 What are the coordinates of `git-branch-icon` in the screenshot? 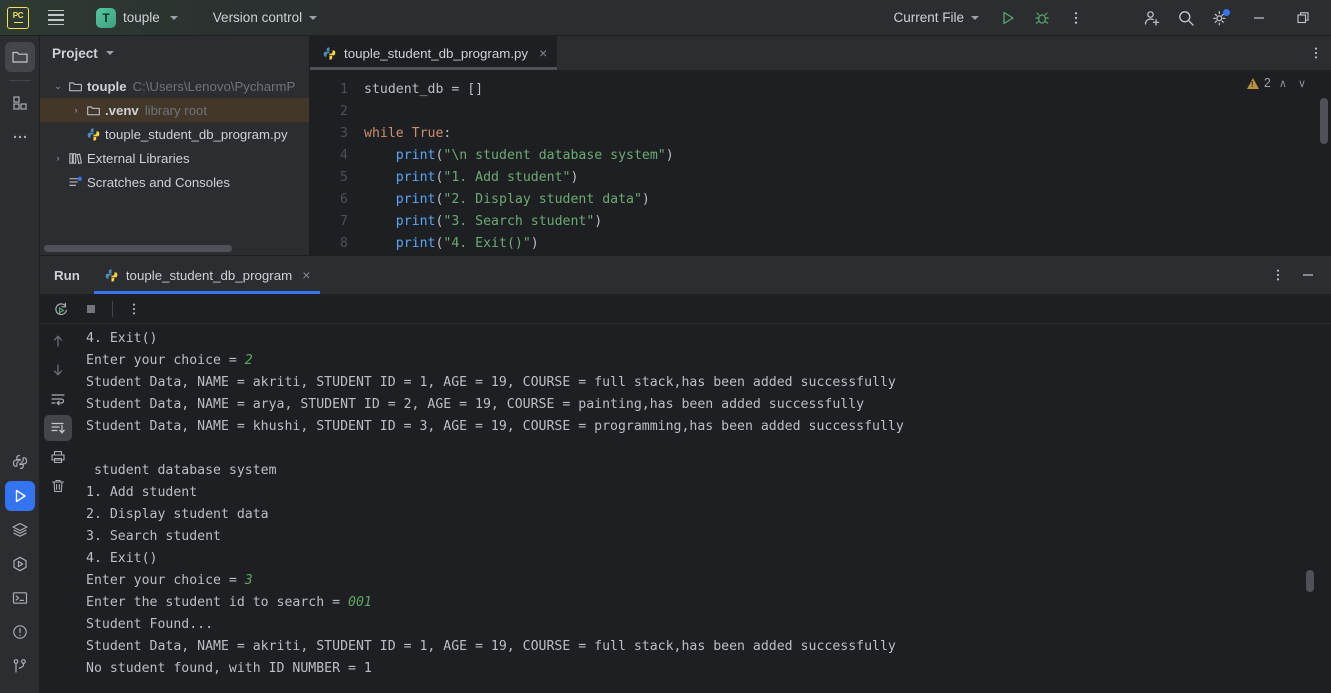 It's located at (20, 666).